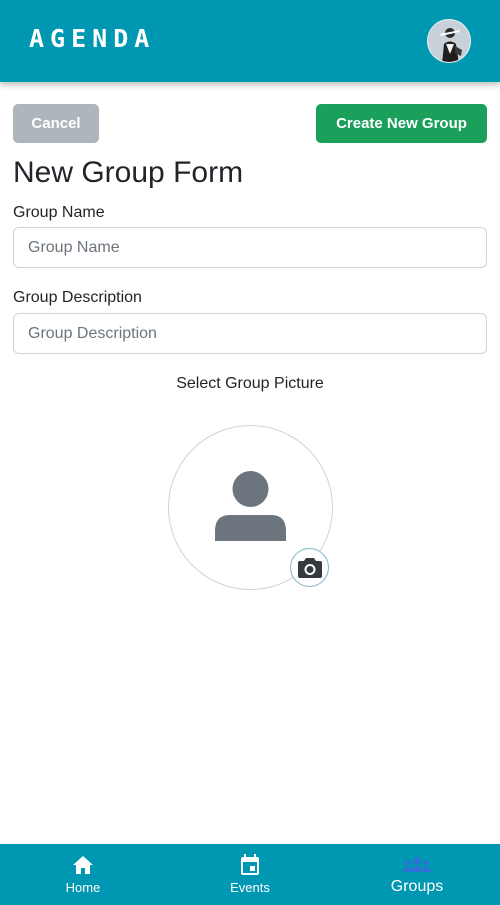 Image resolution: width=500 pixels, height=905 pixels. What do you see at coordinates (92, 38) in the screenshot?
I see `app-brand-title: AGENDA` at bounding box center [92, 38].